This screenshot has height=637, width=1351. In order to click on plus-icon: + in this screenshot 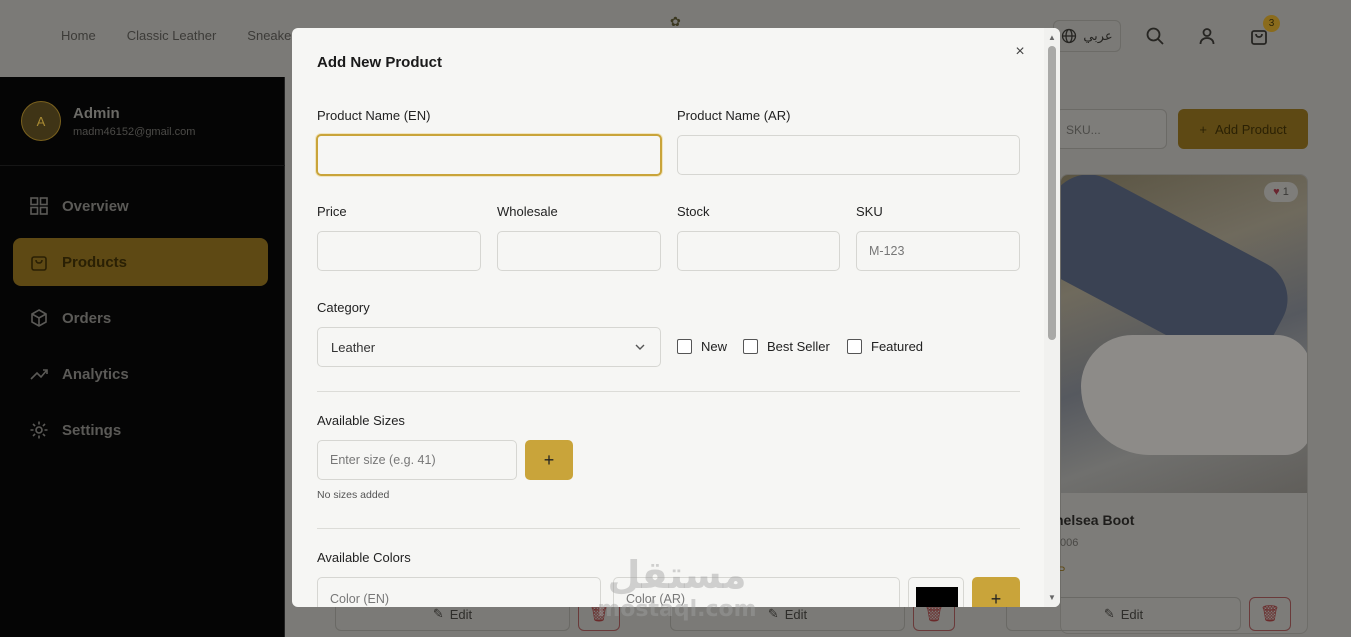, I will do `click(1203, 129)`.